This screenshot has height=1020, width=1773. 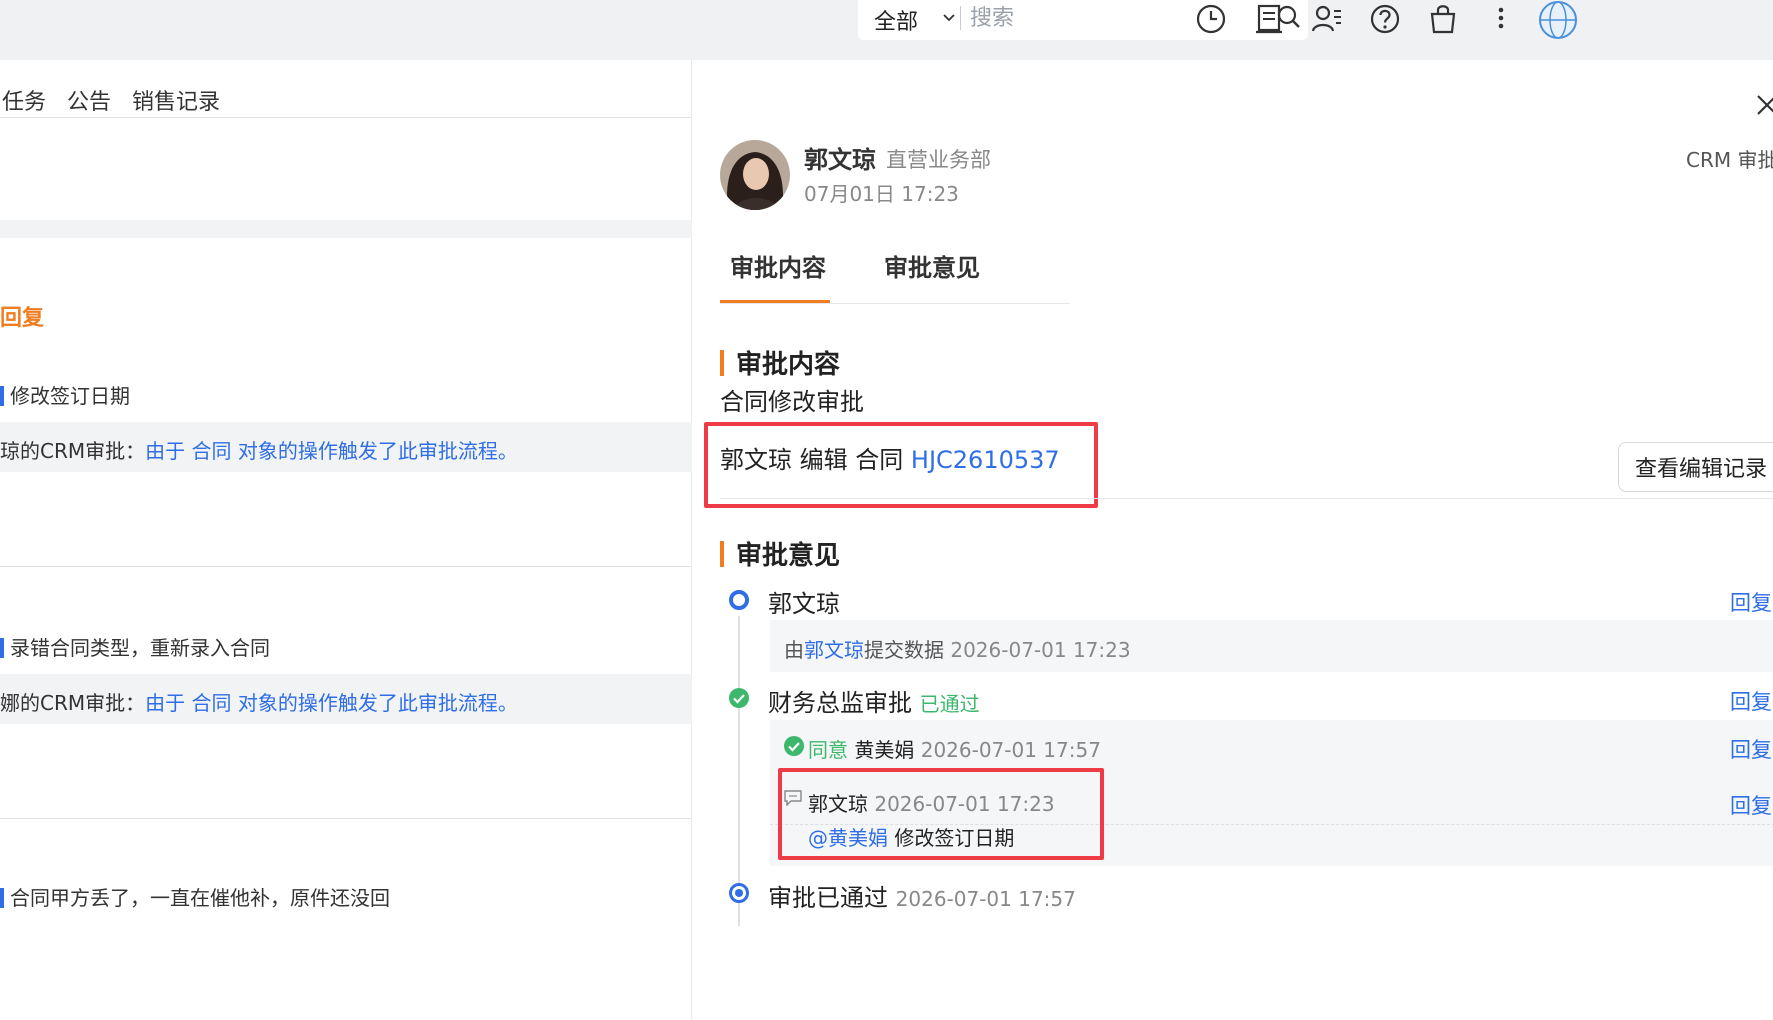 I want to click on reply-tab: 回复, so click(x=22, y=316).